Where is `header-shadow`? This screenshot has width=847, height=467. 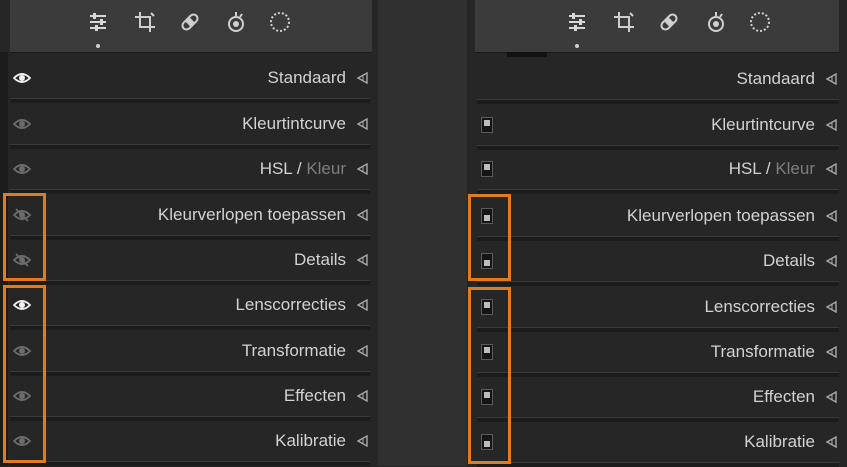
header-shadow is located at coordinates (527, 54).